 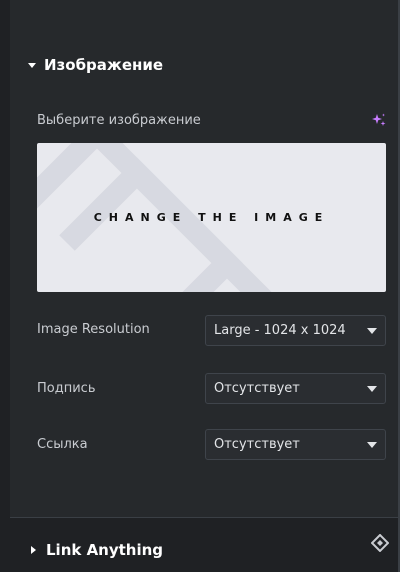 I want to click on caption-value: Отсутствует, so click(x=257, y=388).